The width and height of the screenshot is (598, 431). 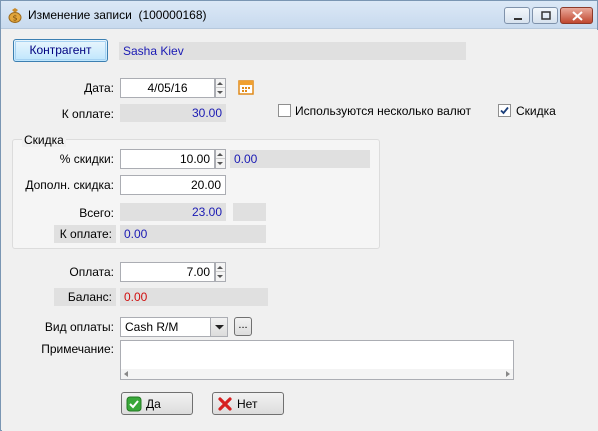 What do you see at coordinates (99, 88) in the screenshot?
I see `date-label: Дата:` at bounding box center [99, 88].